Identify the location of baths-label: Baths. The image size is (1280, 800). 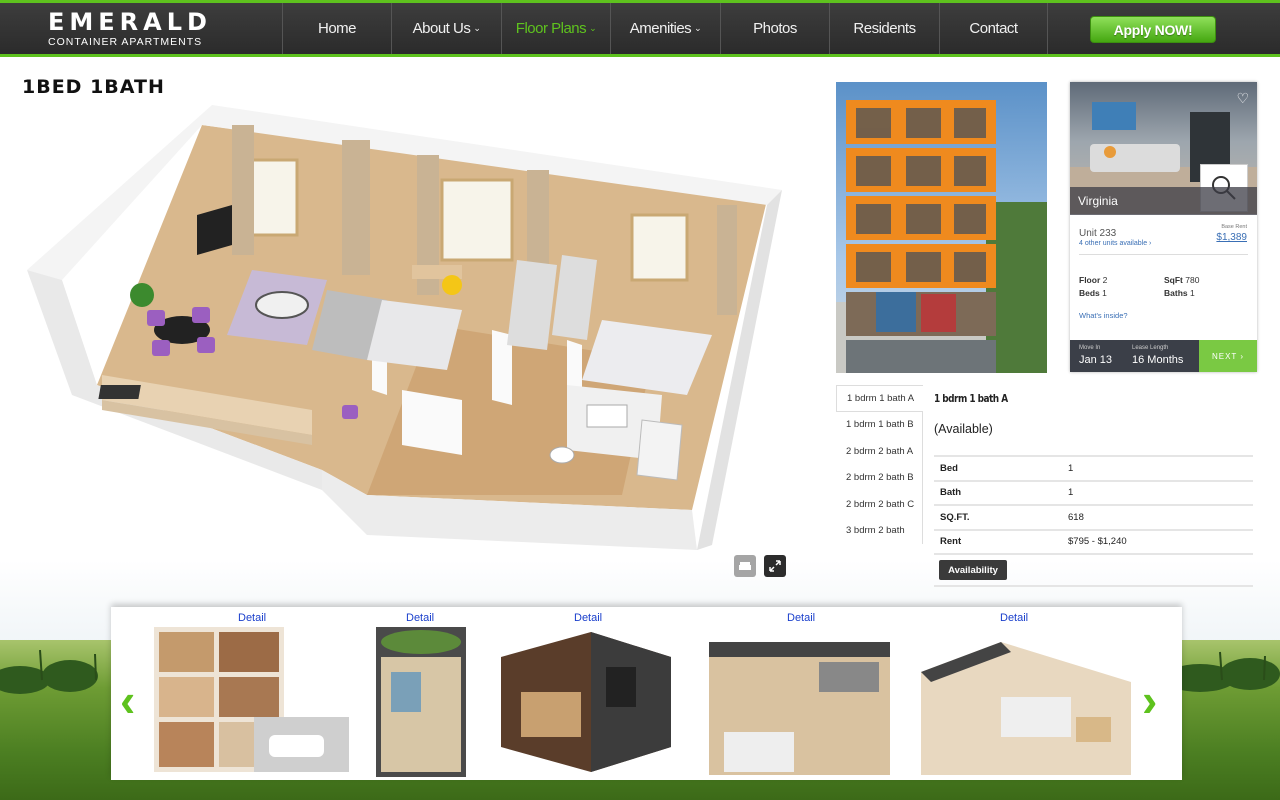
(1176, 293).